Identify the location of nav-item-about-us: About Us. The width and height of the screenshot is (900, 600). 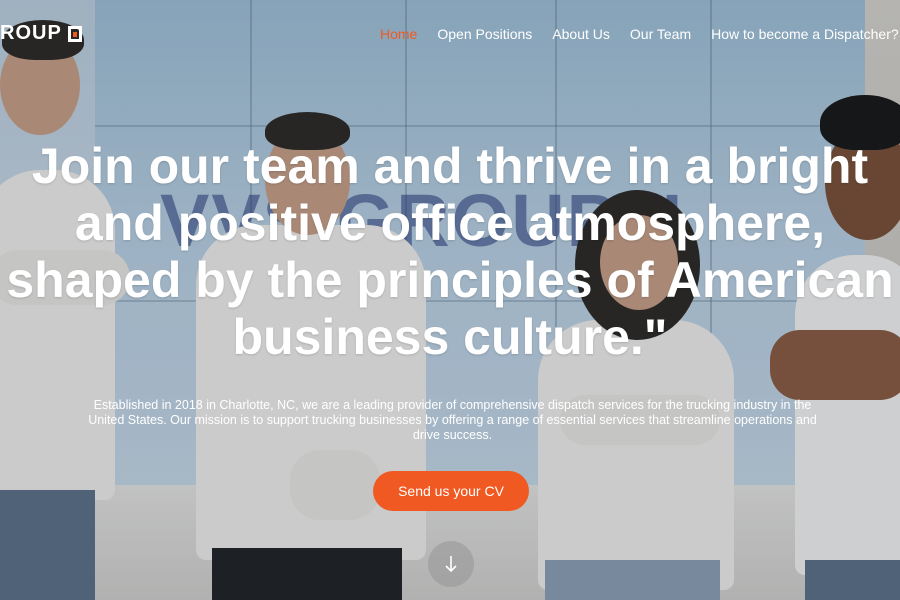
(581, 34).